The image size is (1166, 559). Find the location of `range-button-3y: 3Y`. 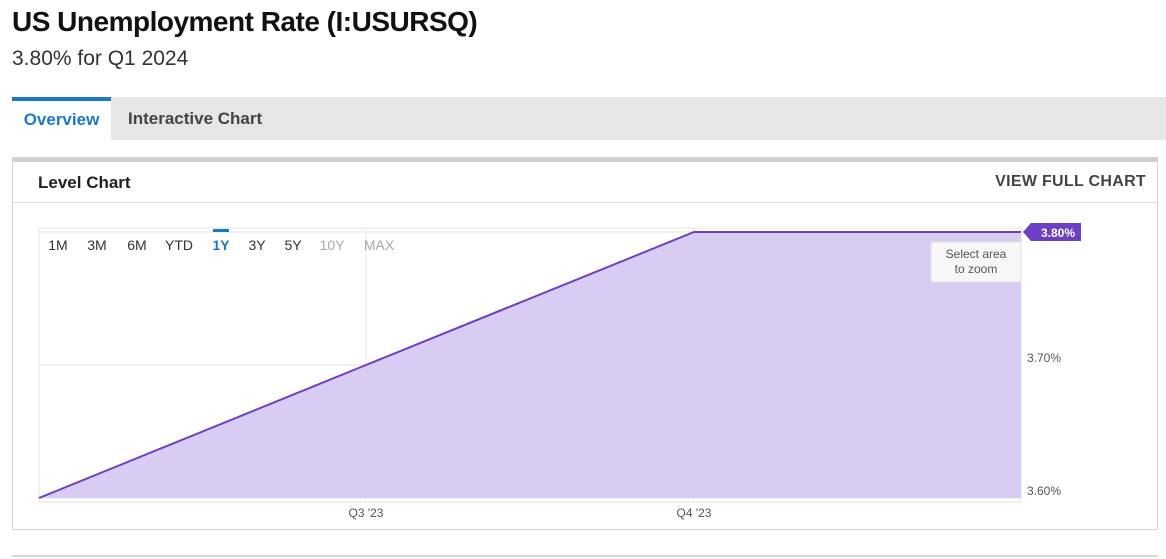

range-button-3y: 3Y is located at coordinates (257, 245).